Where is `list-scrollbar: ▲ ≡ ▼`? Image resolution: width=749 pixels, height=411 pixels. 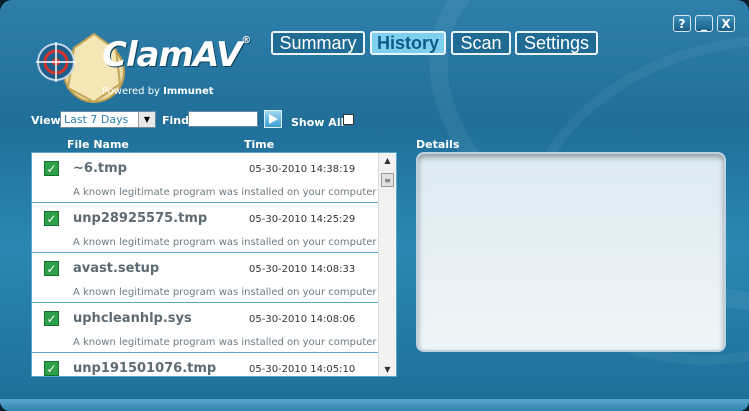
list-scrollbar: ▲ ≡ ▼ is located at coordinates (387, 264).